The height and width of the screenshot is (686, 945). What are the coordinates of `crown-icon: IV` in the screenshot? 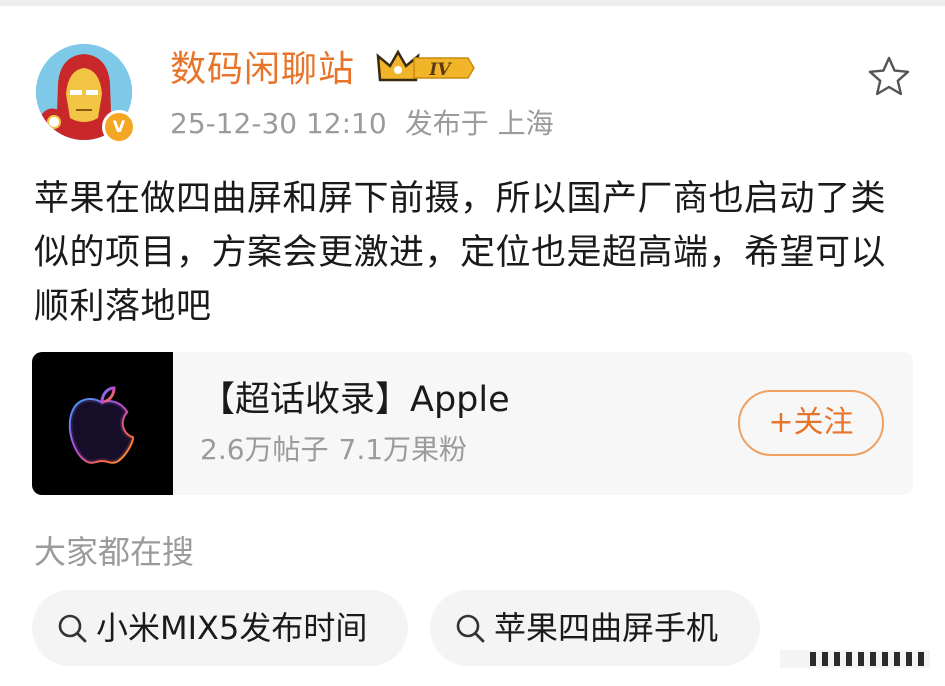 It's located at (425, 65).